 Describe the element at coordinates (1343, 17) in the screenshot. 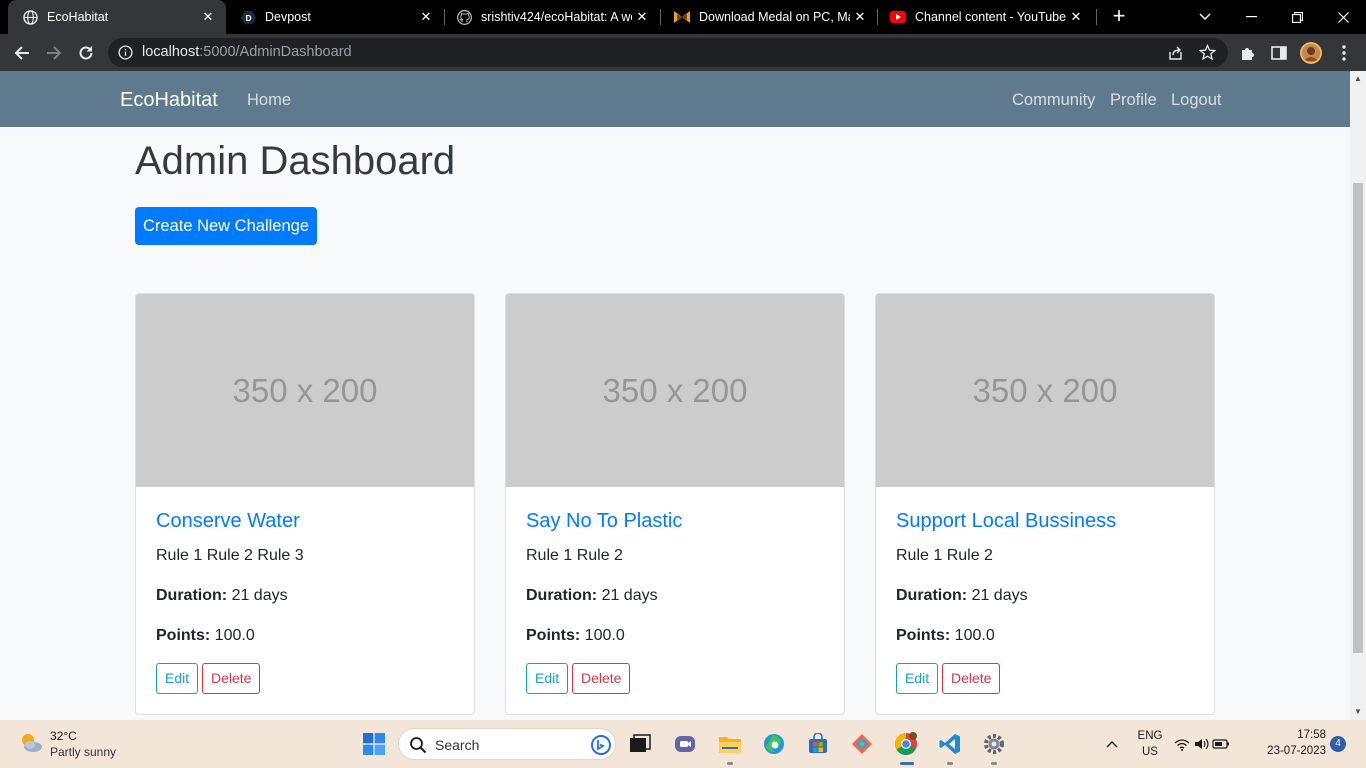

I see `close-window-button` at that location.